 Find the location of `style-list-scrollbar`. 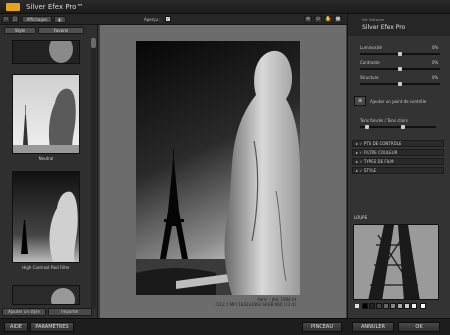

style-list-scrollbar is located at coordinates (93, 173).